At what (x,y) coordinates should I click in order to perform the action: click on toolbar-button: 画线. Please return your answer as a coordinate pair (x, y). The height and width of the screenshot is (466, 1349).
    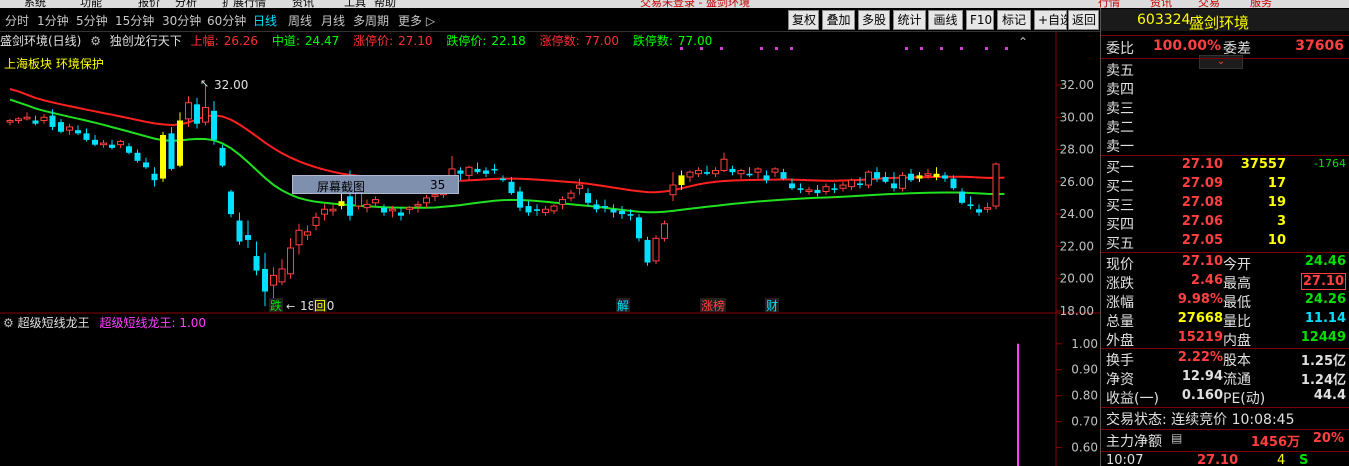
    Looking at the image, I should click on (945, 20).